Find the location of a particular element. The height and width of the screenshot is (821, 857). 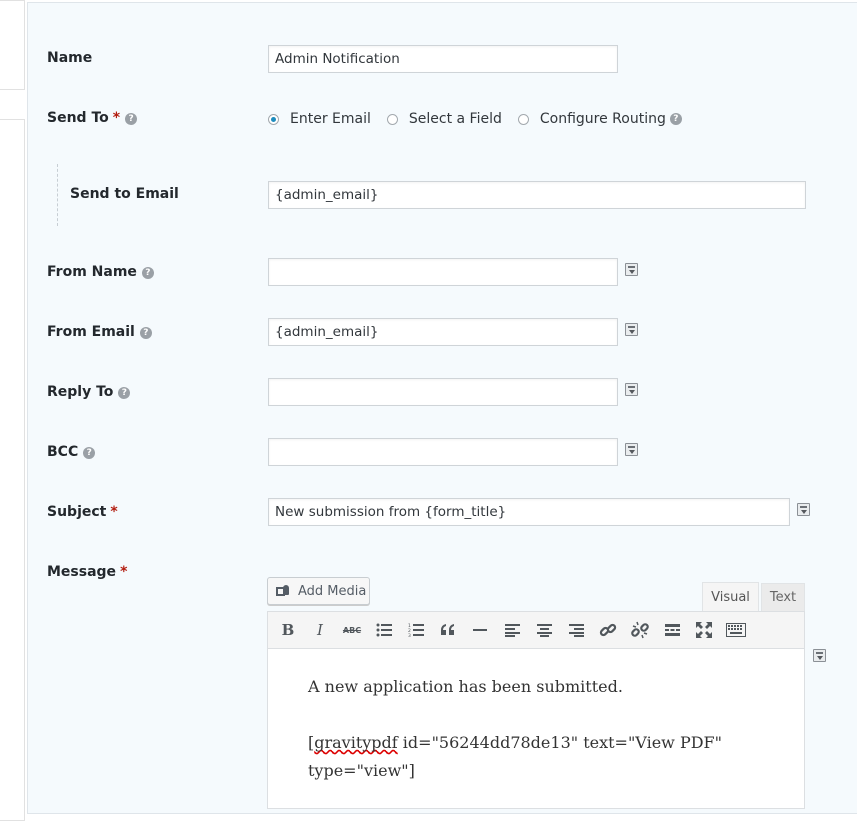

from-name-label: From Name? is located at coordinates (100, 272).